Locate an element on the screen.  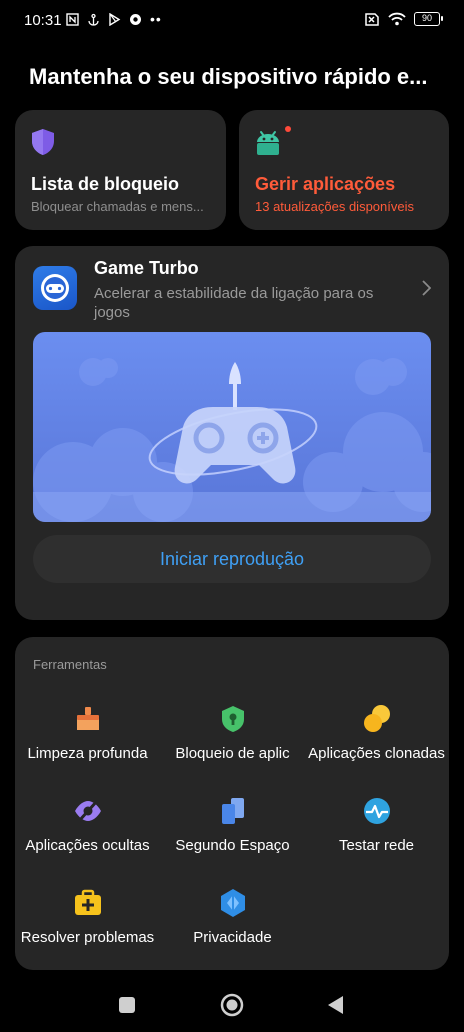
tool-label: Segundo Espaço is located at coordinates (232, 845).